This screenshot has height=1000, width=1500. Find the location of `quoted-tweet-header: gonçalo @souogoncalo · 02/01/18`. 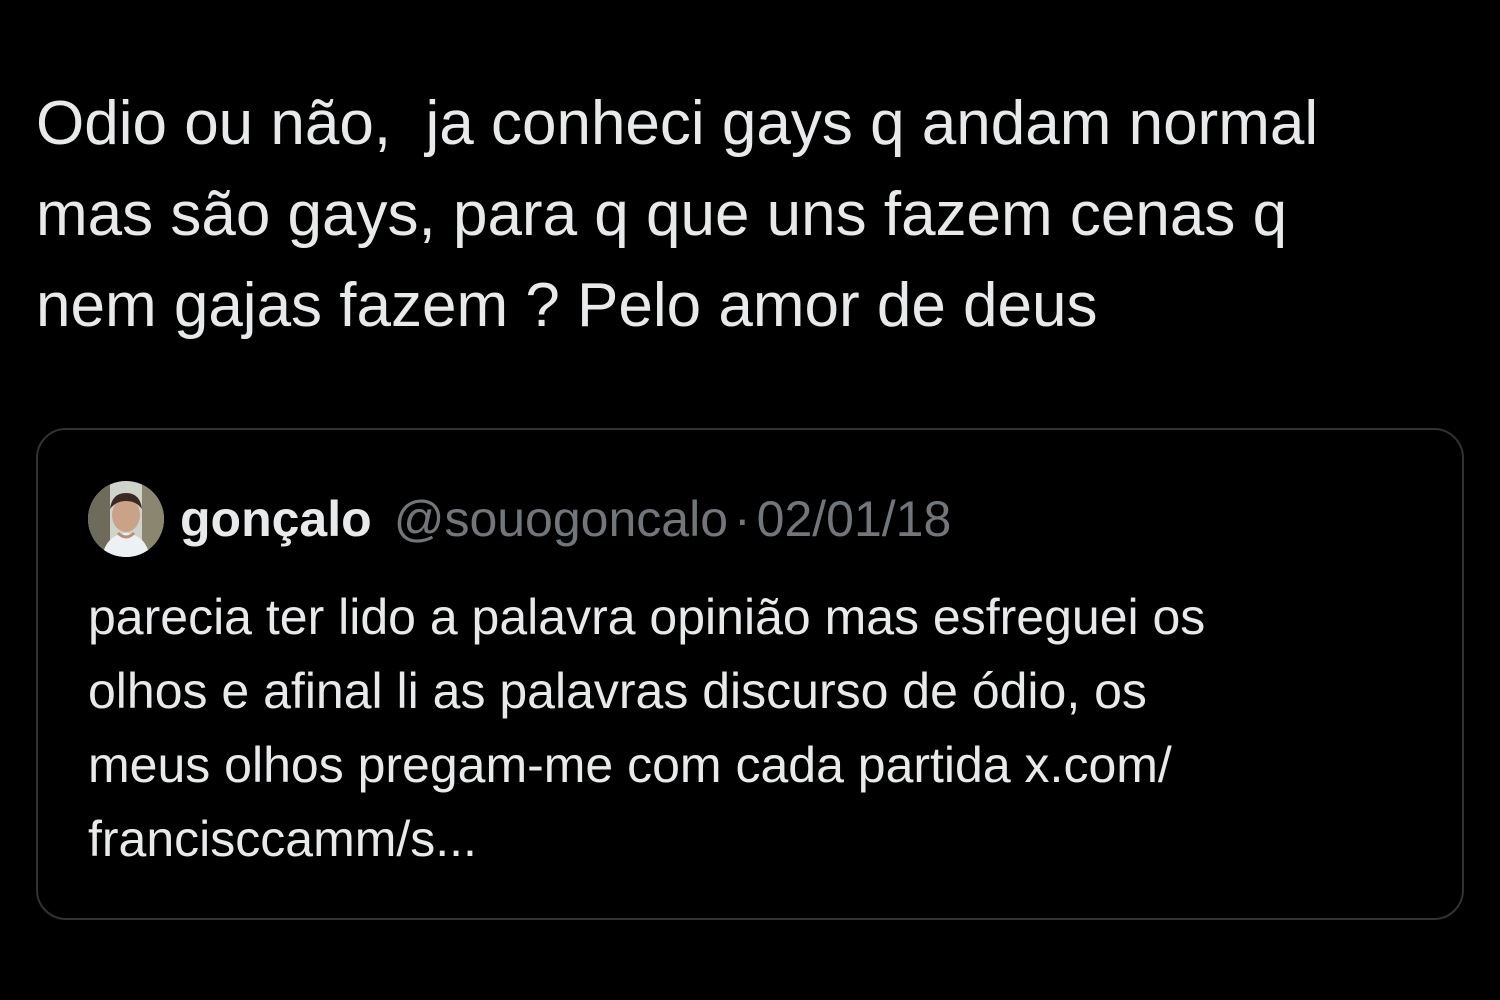

quoted-tweet-header: gonçalo @souogoncalo · 02/01/18 is located at coordinates (519, 519).